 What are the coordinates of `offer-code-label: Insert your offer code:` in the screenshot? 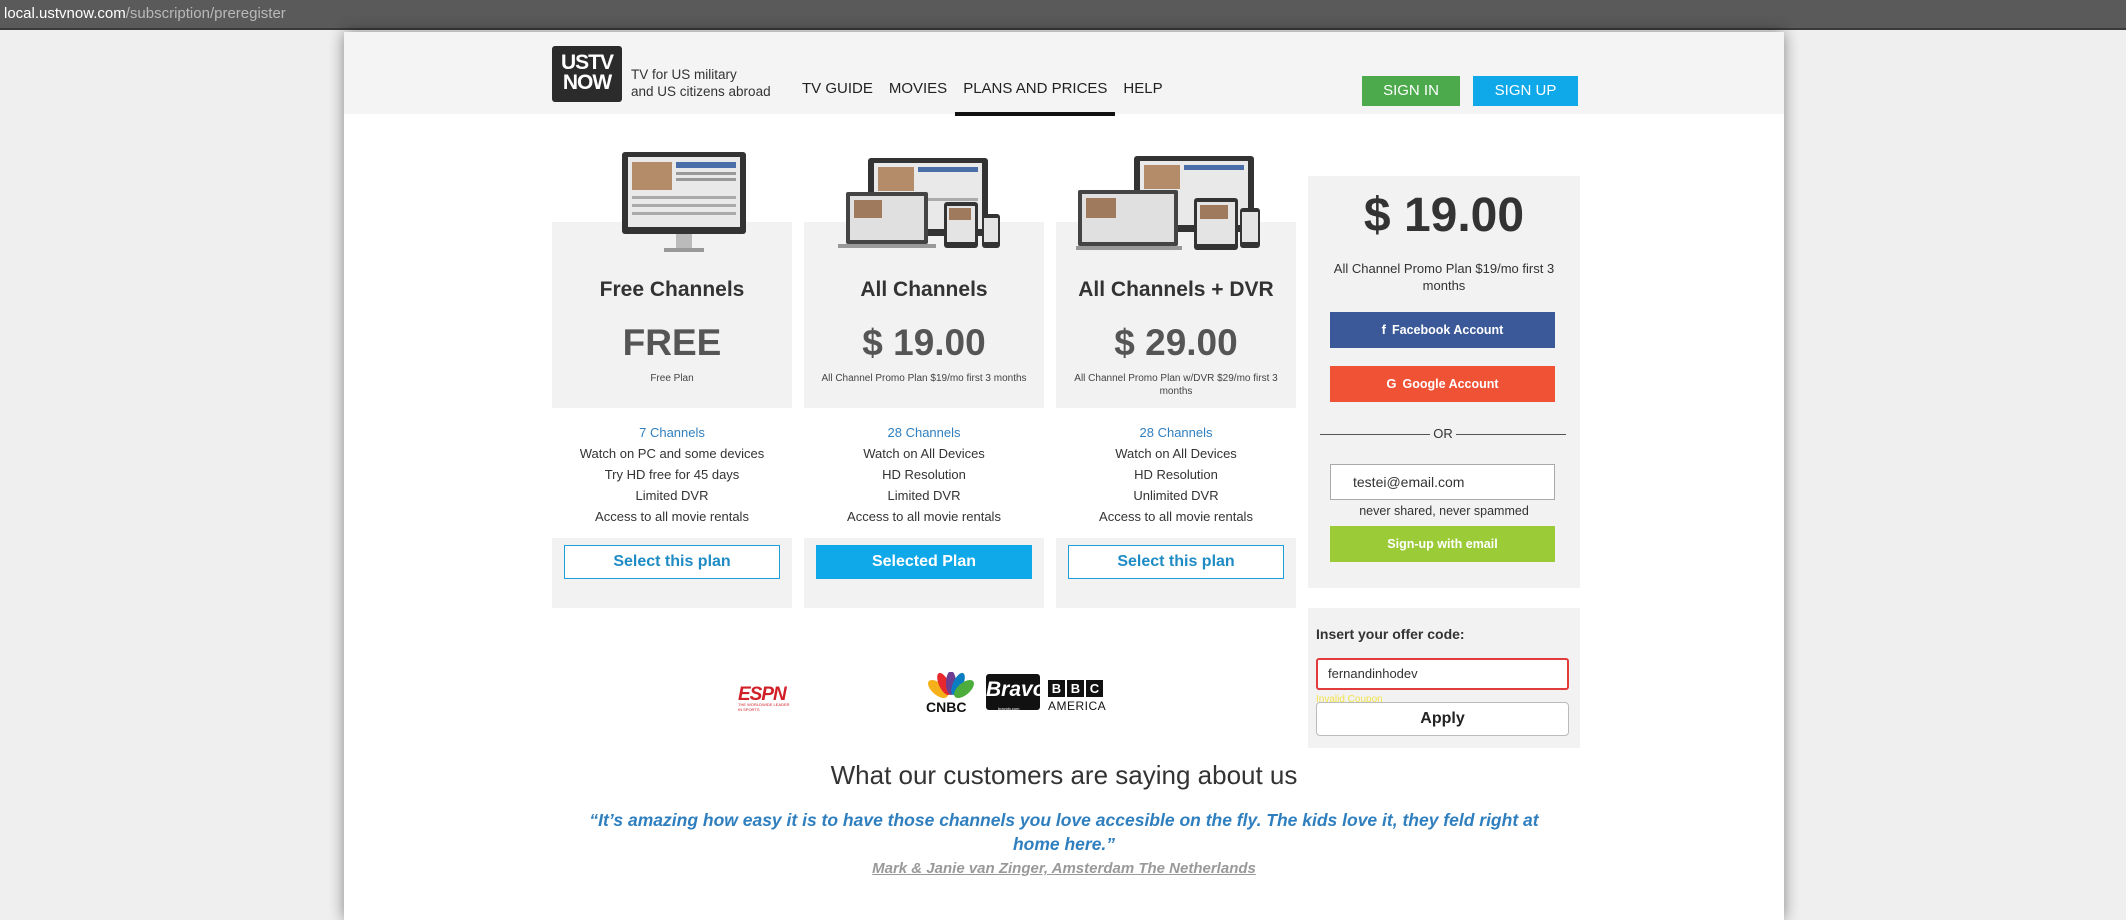 It's located at (1390, 634).